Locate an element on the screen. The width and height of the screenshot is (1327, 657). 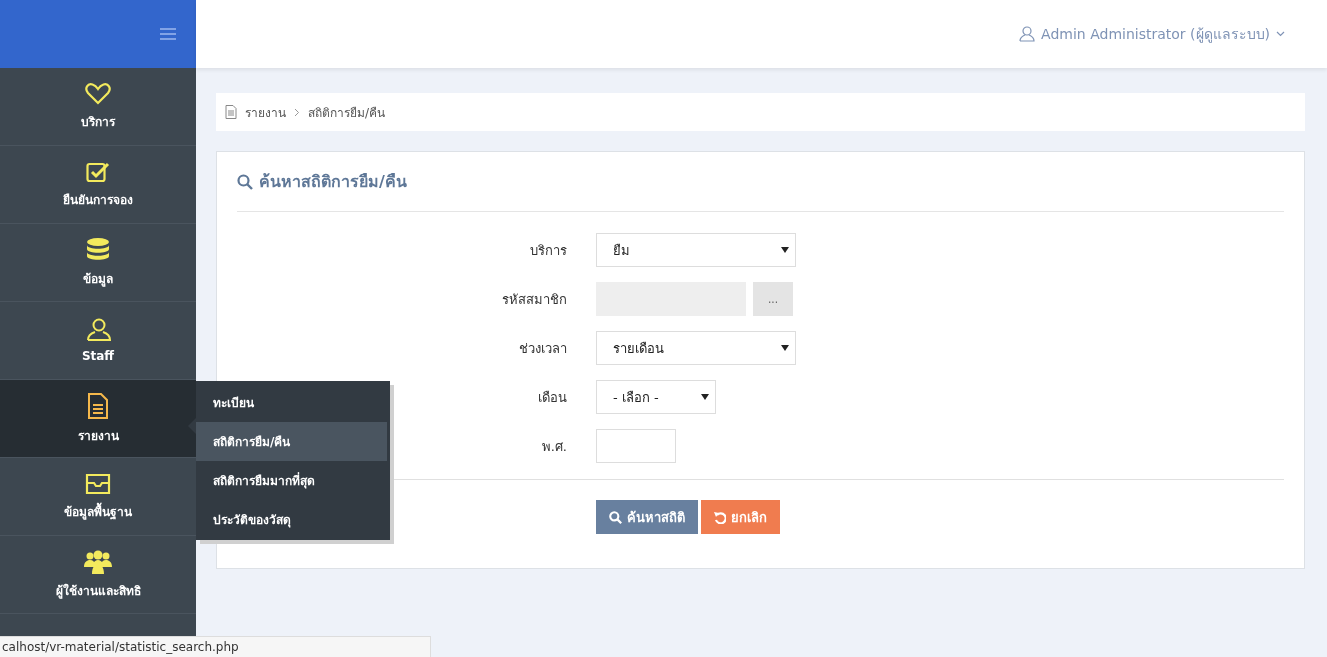
menu-icon is located at coordinates (168, 34).